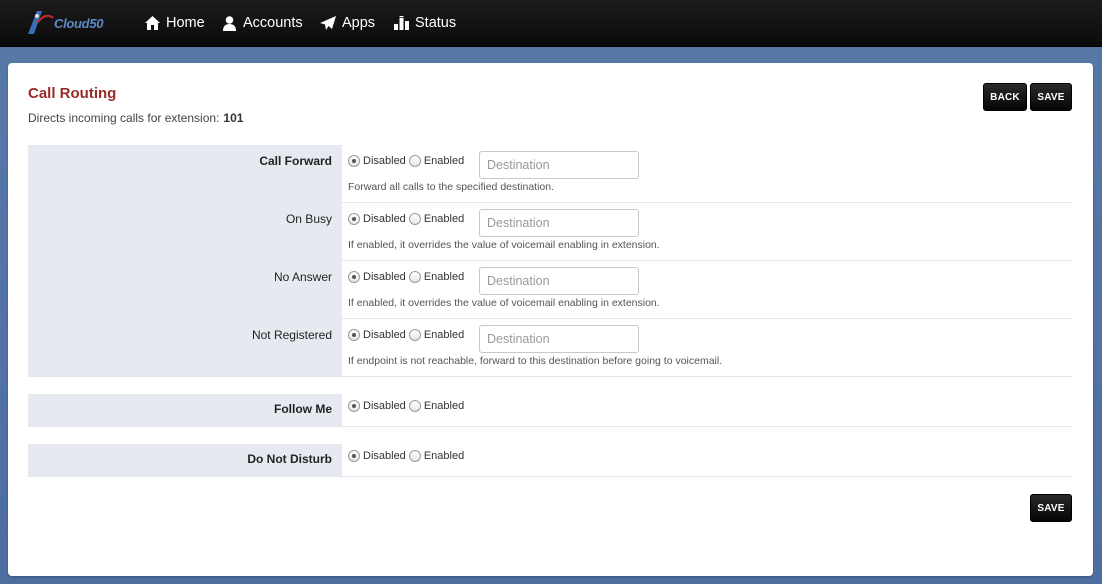 This screenshot has width=1102, height=584. I want to click on nav-status: Status, so click(425, 23).